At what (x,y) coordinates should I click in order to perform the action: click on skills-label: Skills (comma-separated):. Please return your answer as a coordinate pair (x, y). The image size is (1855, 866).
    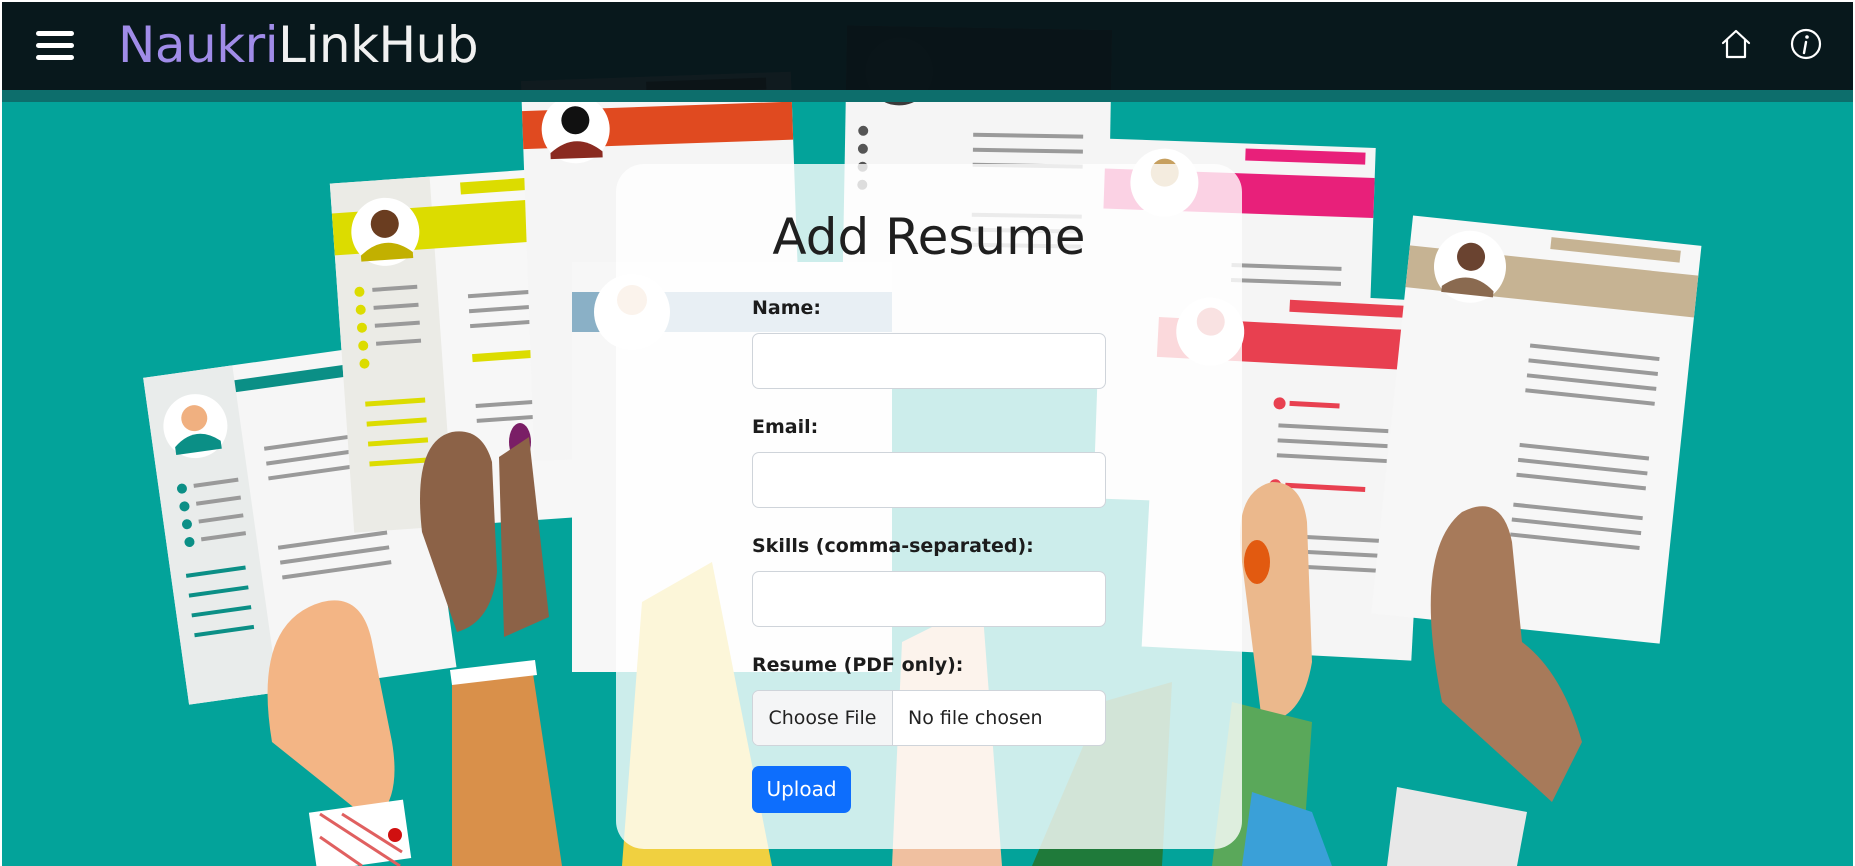
    Looking at the image, I should click on (893, 546).